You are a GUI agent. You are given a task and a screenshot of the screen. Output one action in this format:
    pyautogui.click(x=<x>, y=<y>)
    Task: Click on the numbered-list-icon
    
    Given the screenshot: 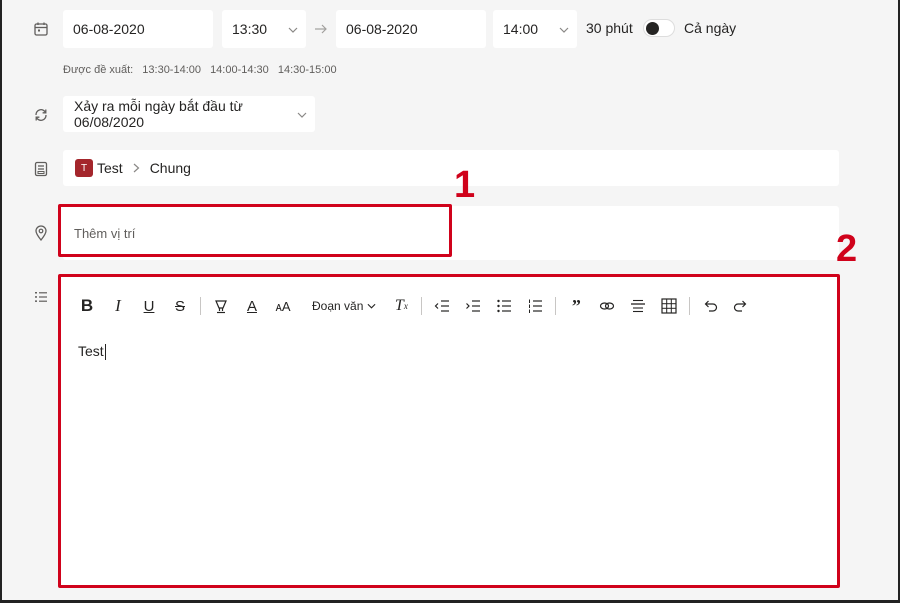 What is the action you would take?
    pyautogui.click(x=535, y=306)
    